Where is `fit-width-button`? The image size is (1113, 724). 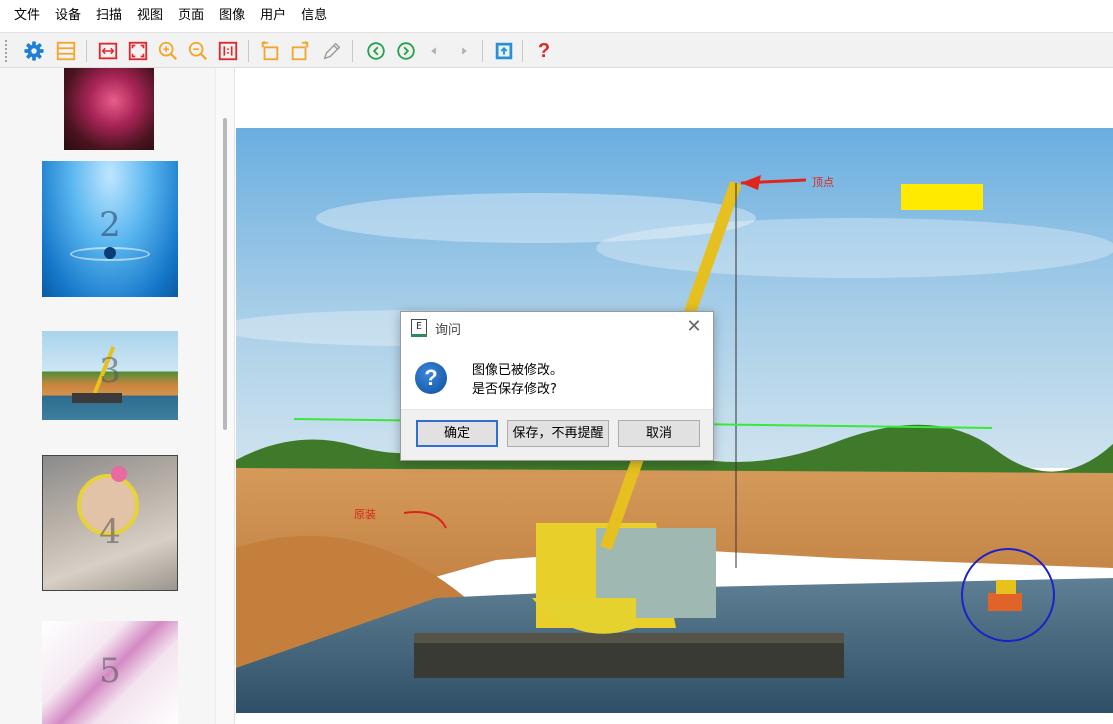 fit-width-button is located at coordinates (108, 51).